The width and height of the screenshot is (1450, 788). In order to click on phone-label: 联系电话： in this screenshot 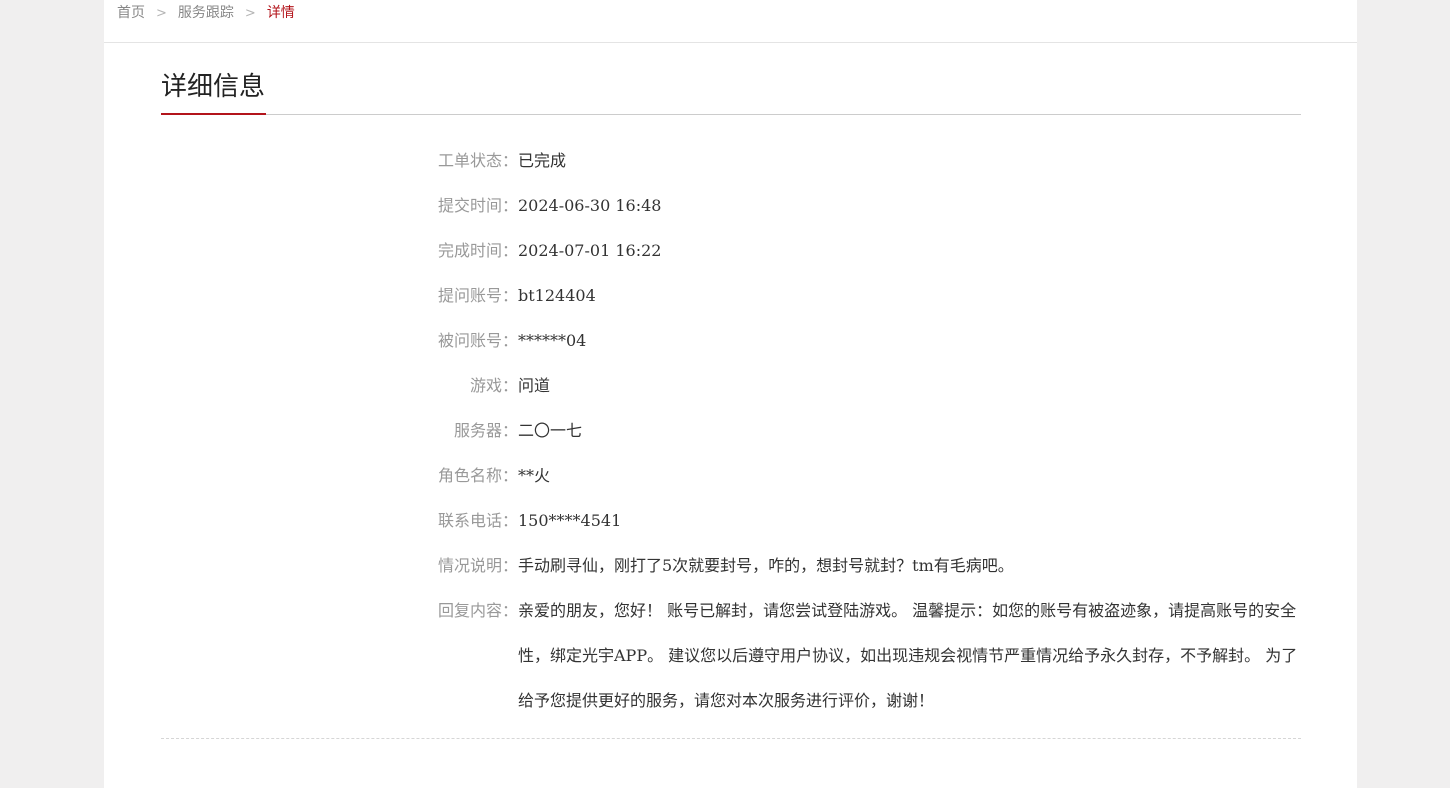, I will do `click(477, 520)`.